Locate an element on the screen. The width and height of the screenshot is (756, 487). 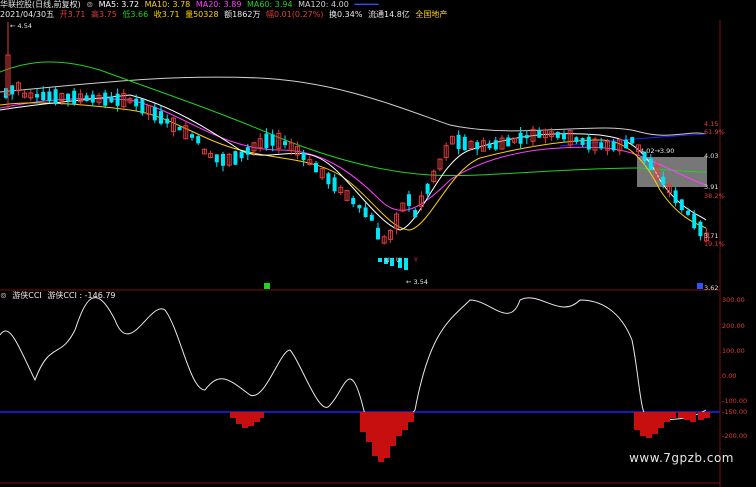
cci-axis-label: 300.00 is located at coordinates (733, 300).